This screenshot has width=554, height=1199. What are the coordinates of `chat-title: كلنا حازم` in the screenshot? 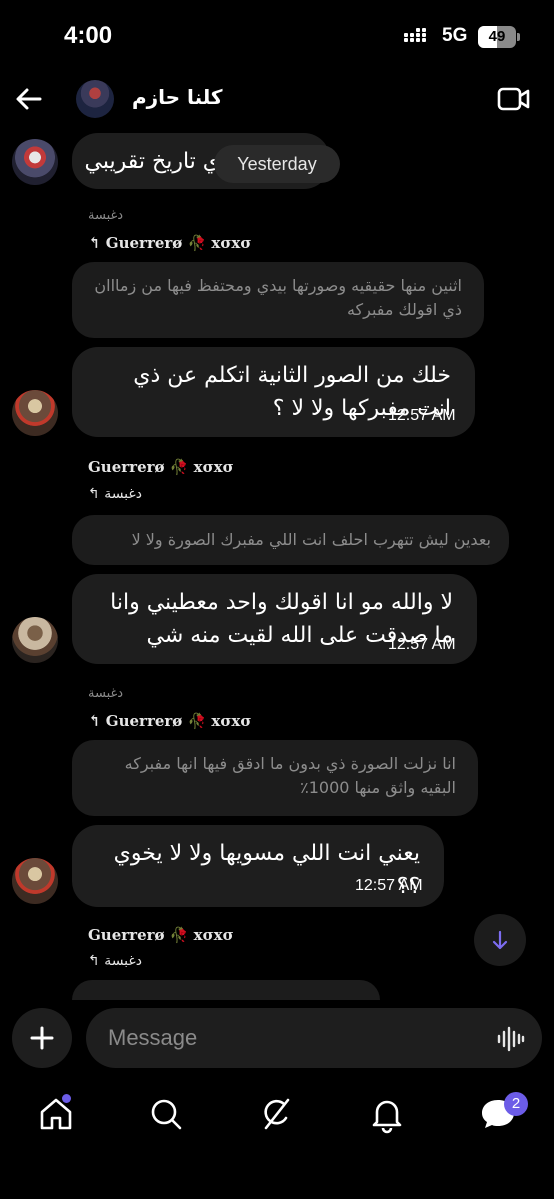 It's located at (177, 97).